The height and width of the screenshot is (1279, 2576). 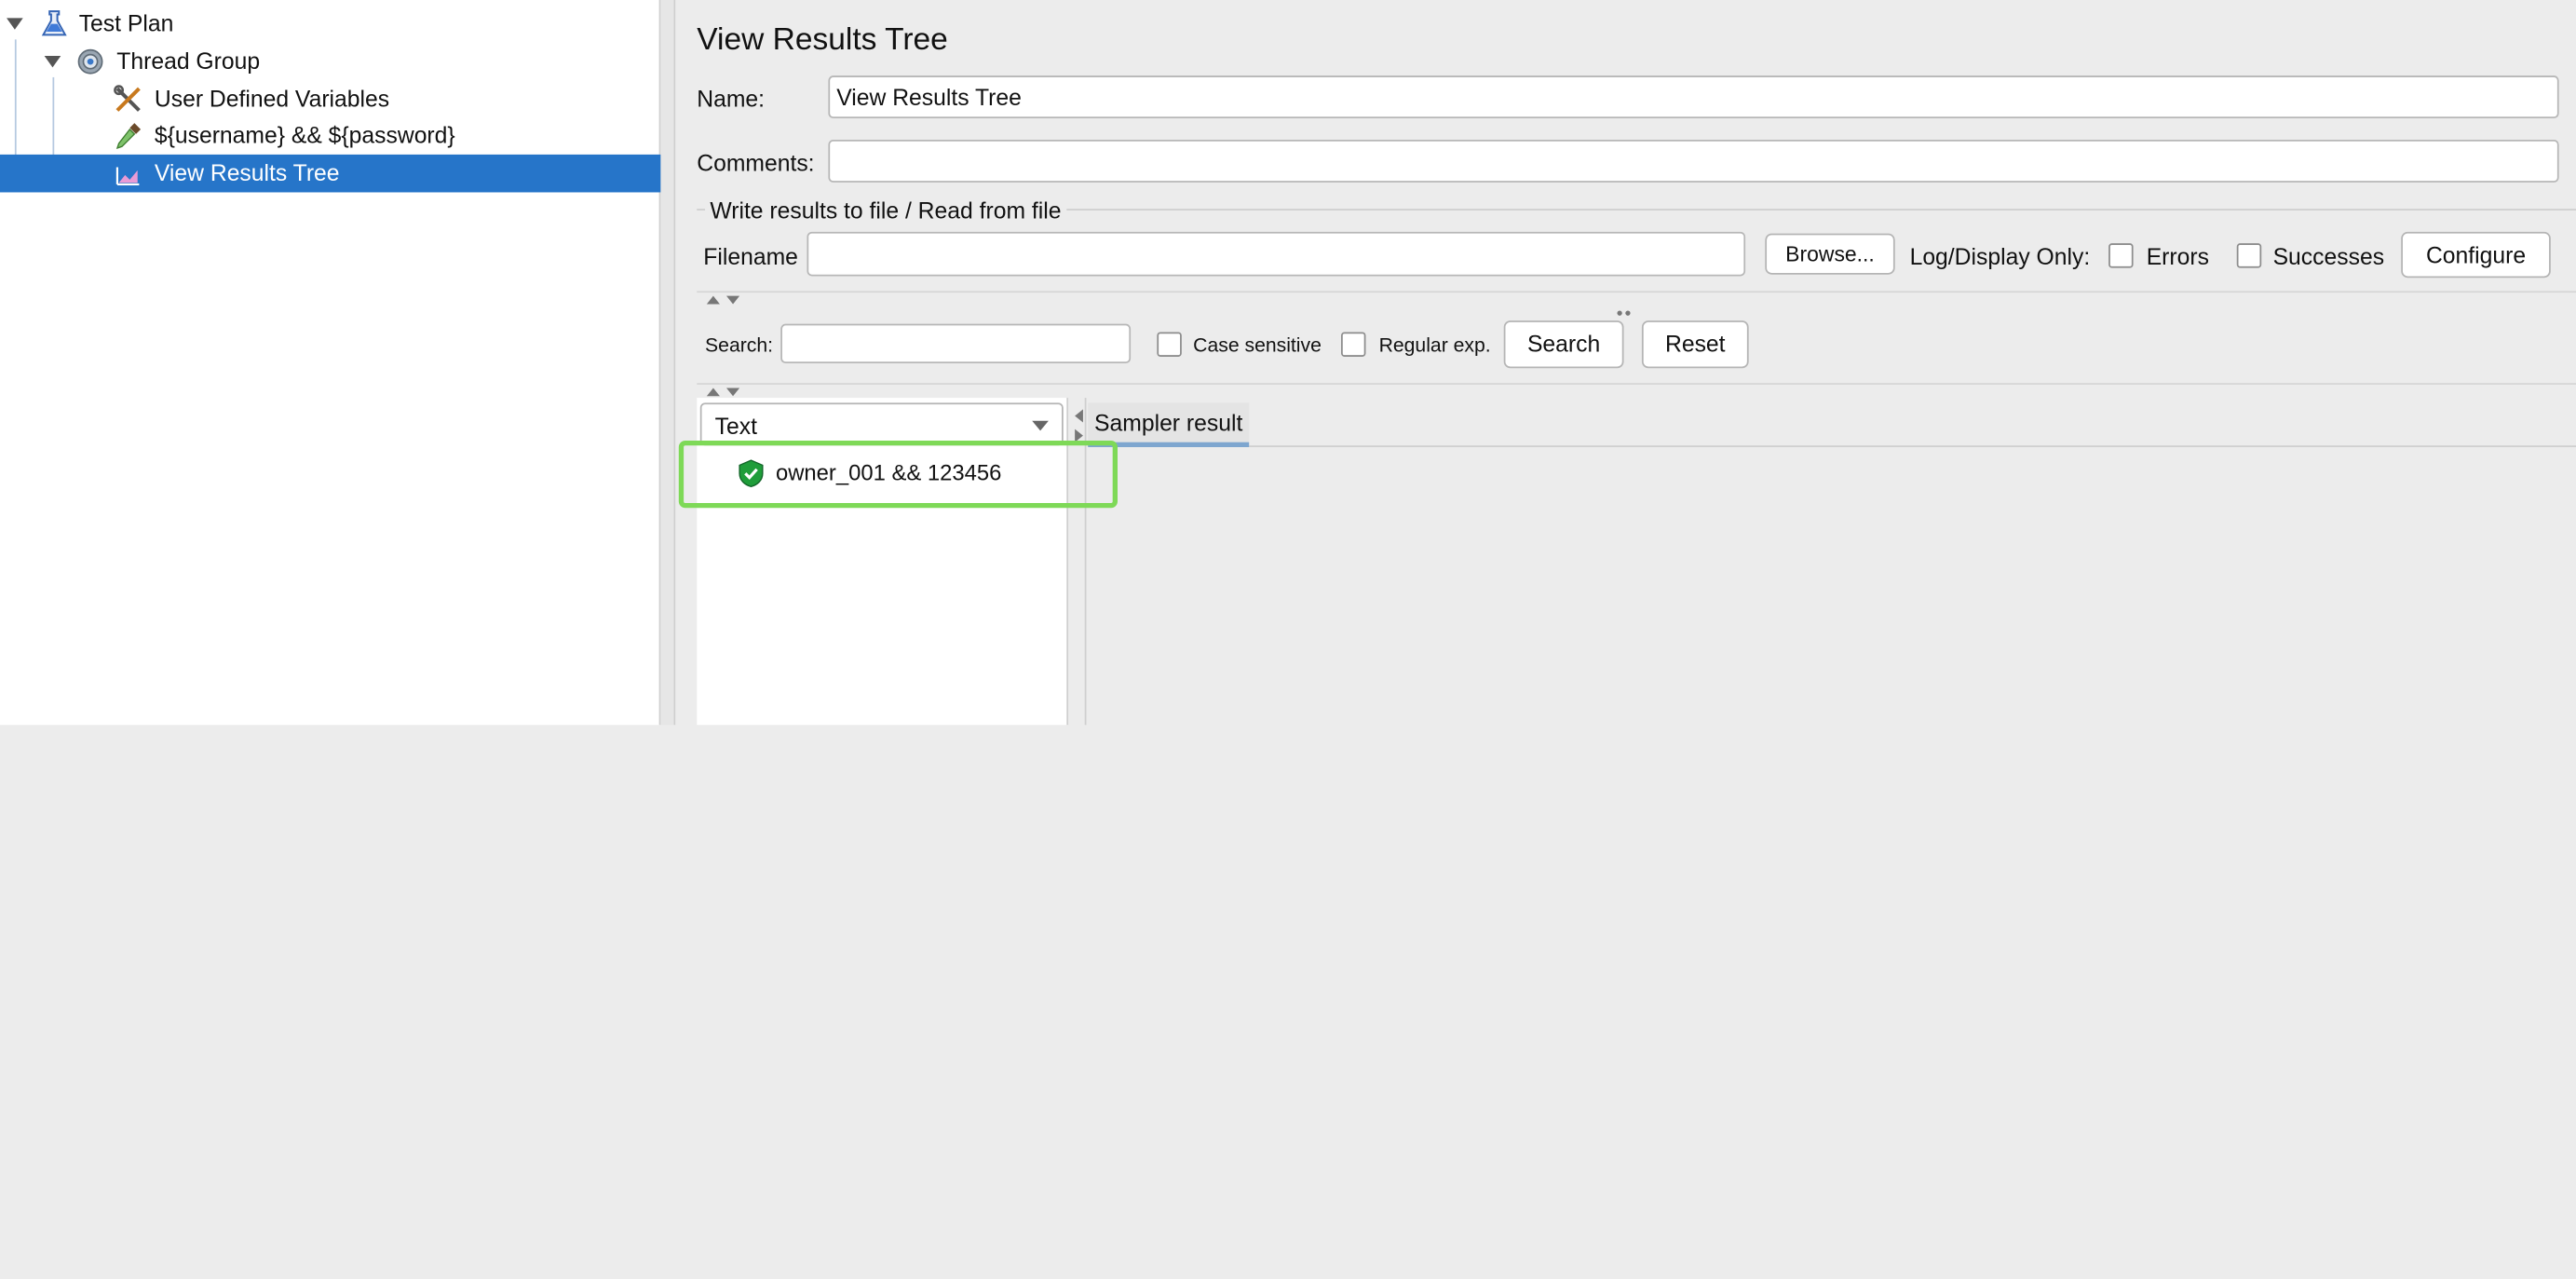 I want to click on successes-checkbox, so click(x=2249, y=255).